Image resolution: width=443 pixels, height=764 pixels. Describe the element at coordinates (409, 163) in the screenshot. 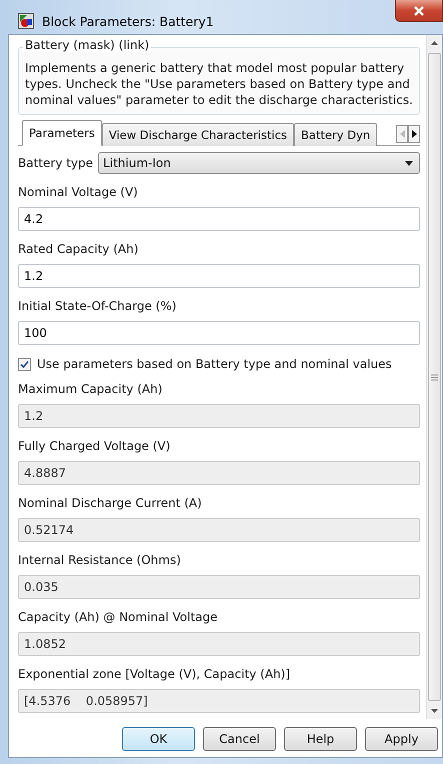

I see `caret-icon` at that location.